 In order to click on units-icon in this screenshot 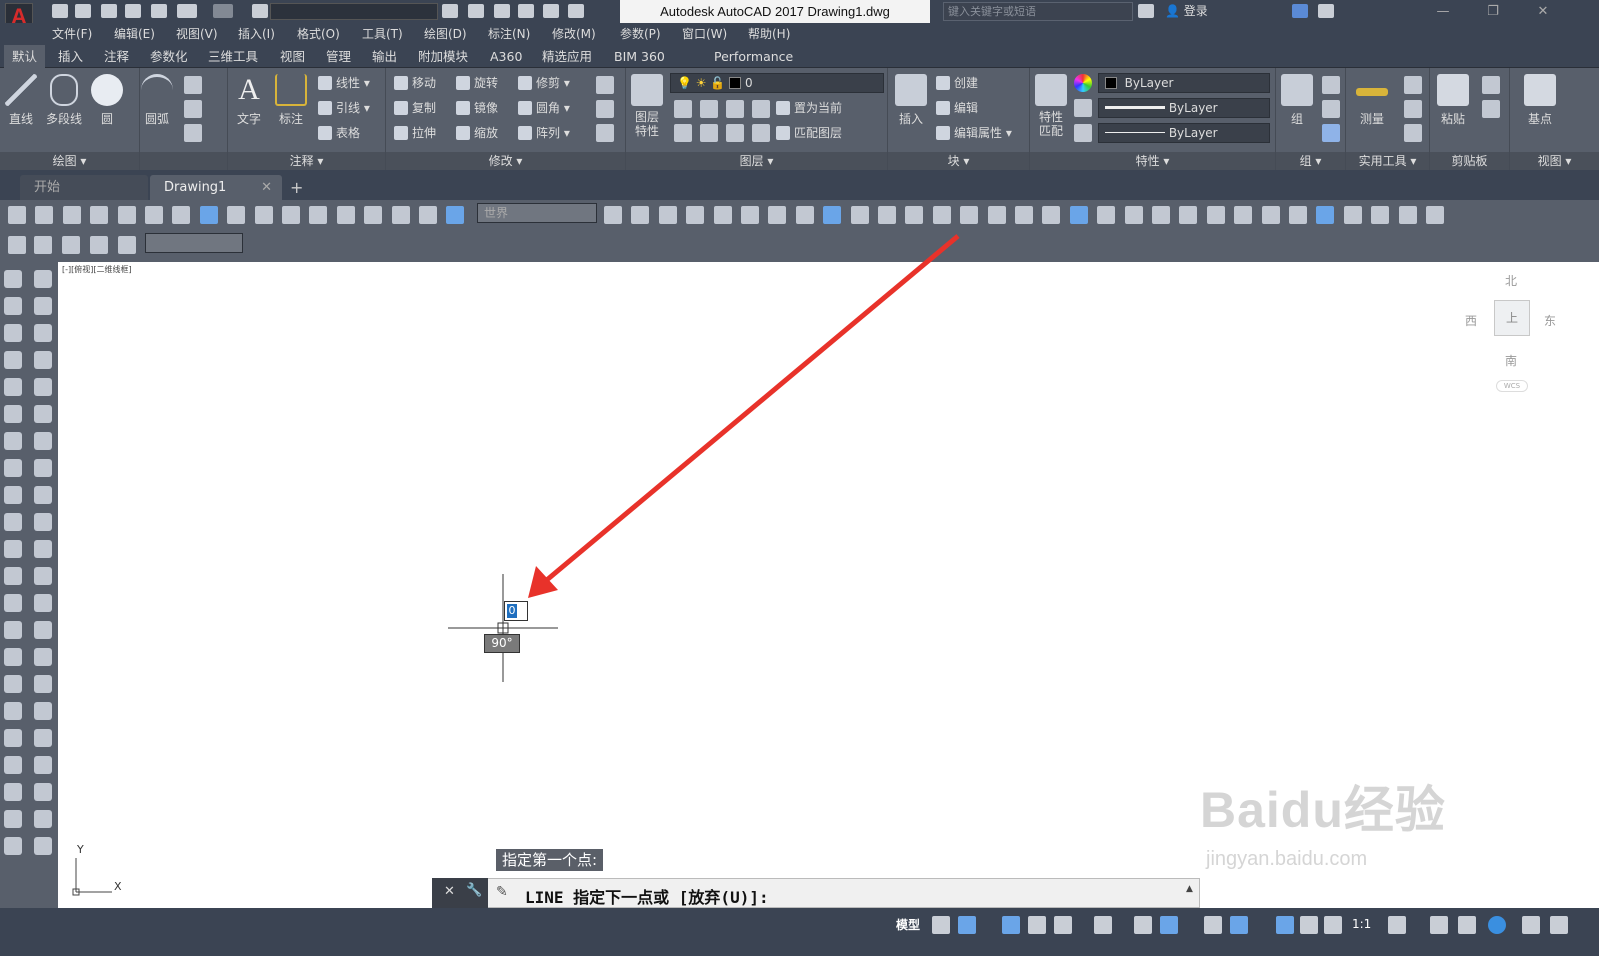, I will do `click(1467, 925)`.